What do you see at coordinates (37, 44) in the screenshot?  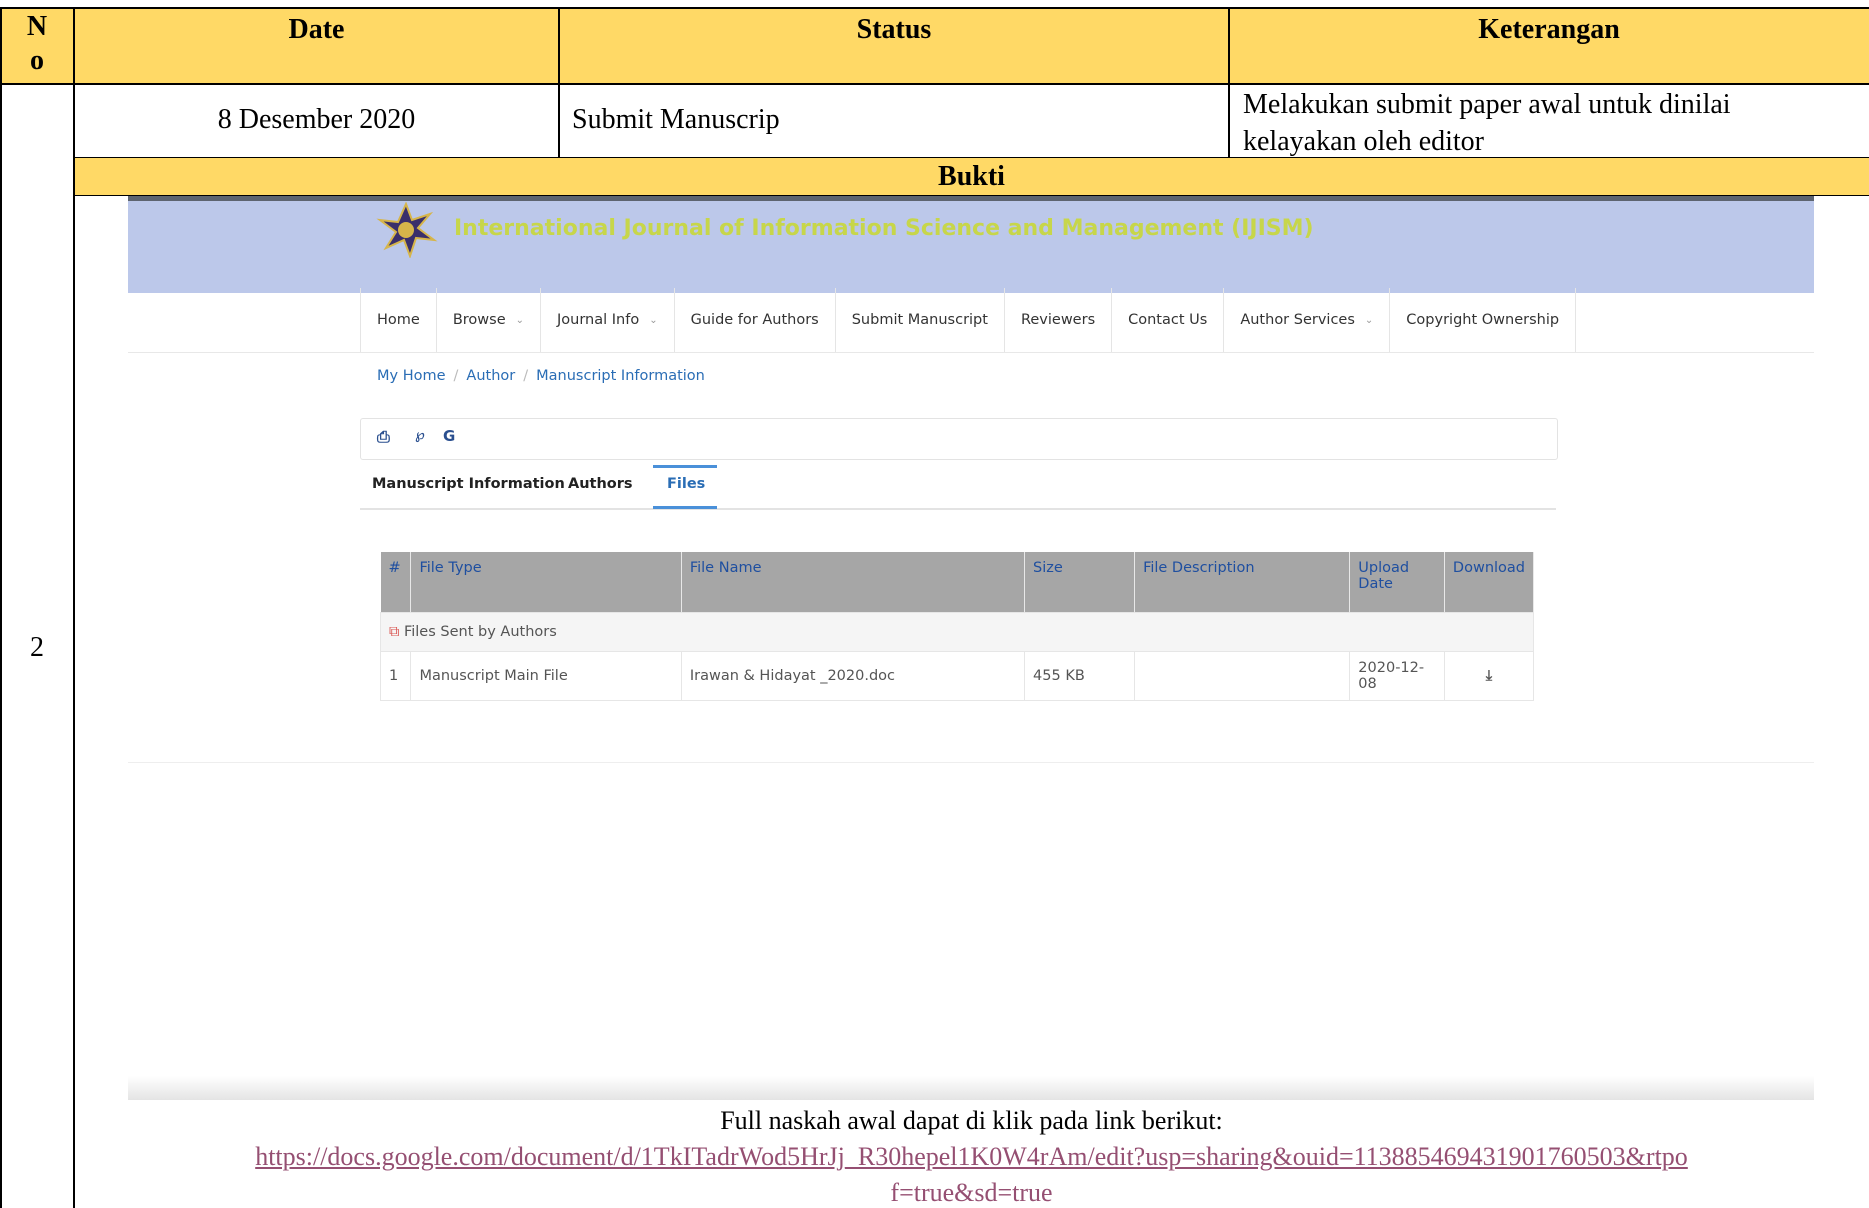 I see `header-no-label: No` at bounding box center [37, 44].